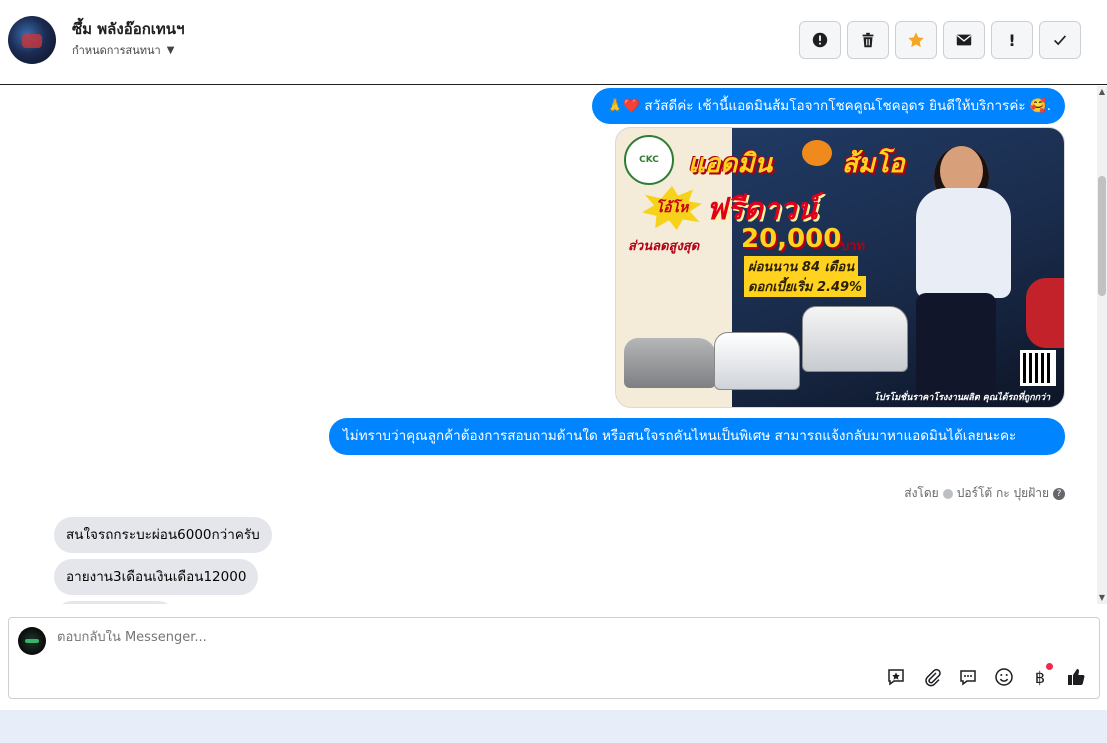 This screenshot has width=1107, height=743. Describe the element at coordinates (664, 246) in the screenshot. I see `promo-discount-label: ส่วนลดสูงสุด` at that location.